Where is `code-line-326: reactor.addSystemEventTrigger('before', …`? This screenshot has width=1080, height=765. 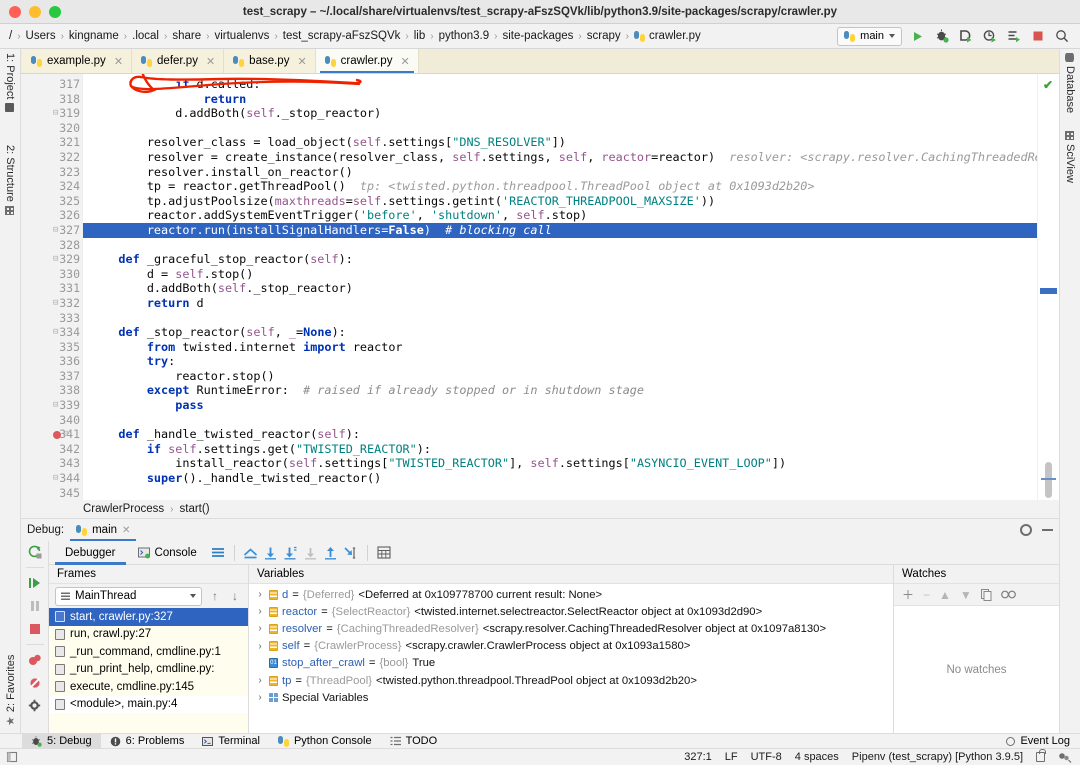 code-line-326: reactor.addSystemEventTrigger('before', … is located at coordinates (560, 215).